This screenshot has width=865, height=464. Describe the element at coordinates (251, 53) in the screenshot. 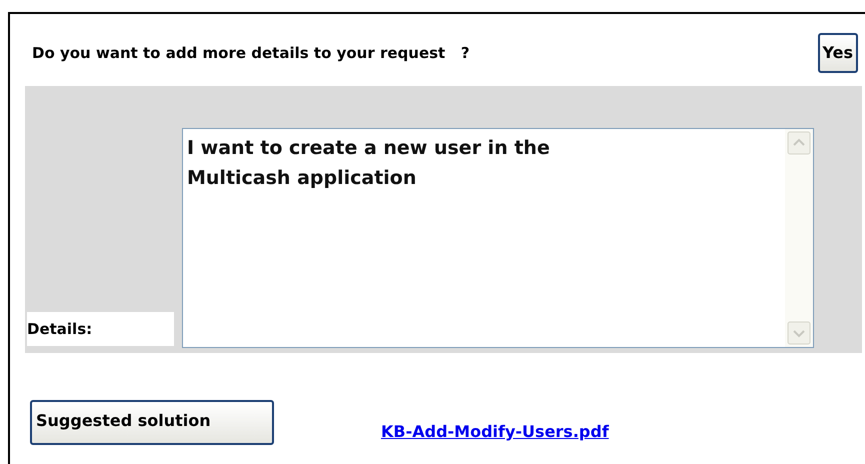

I see `question-text: Do you want to add more details to your request ?` at that location.